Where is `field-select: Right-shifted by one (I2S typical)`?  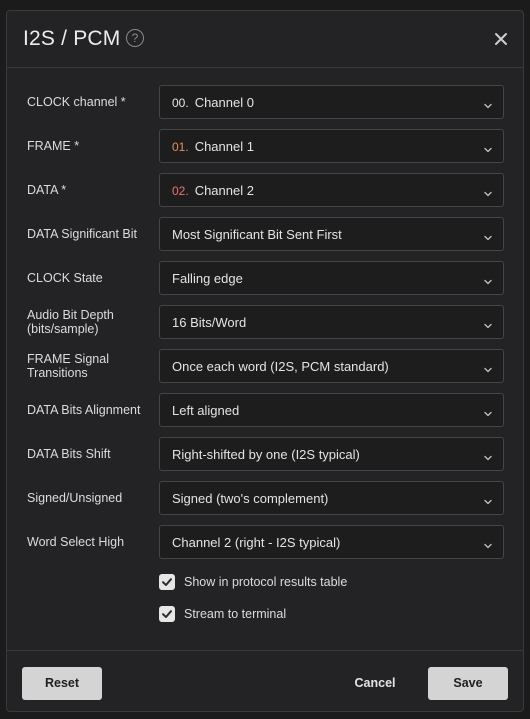
field-select: Right-shifted by one (I2S typical) is located at coordinates (331, 454).